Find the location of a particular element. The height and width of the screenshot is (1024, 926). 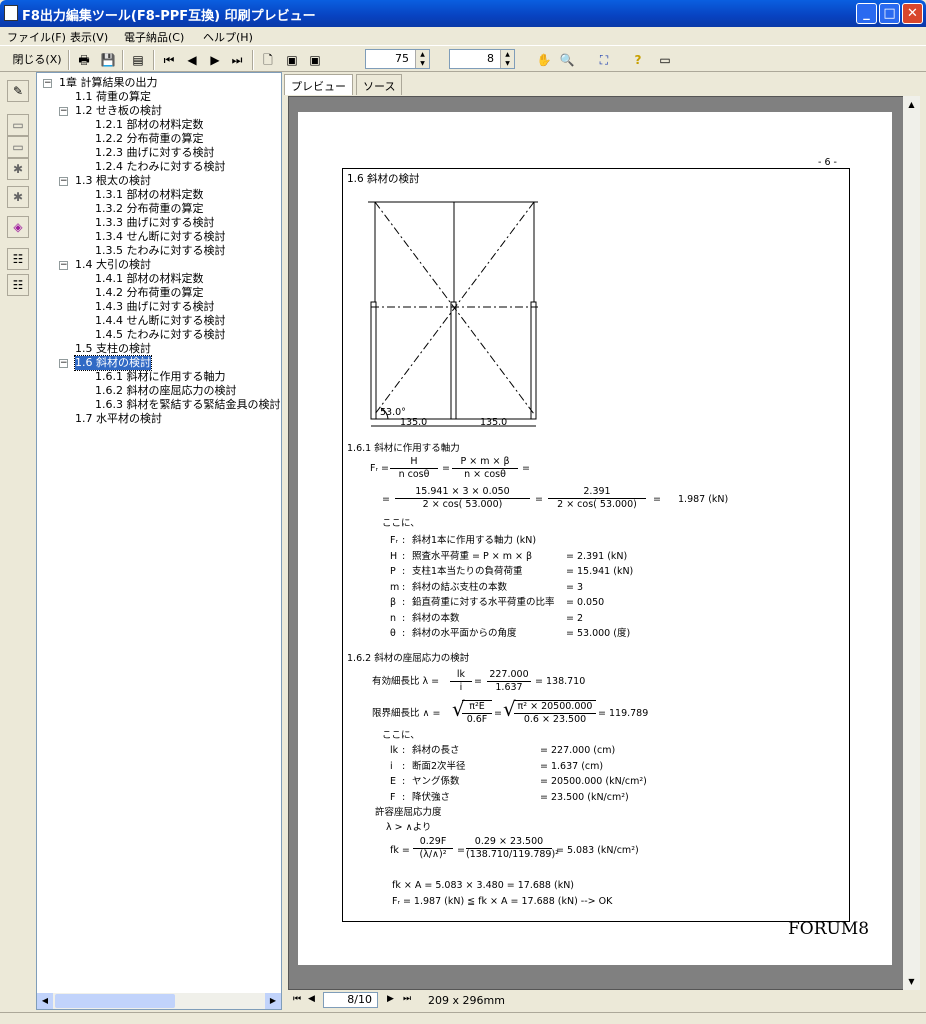

save-icon: 💾 is located at coordinates (108, 60).